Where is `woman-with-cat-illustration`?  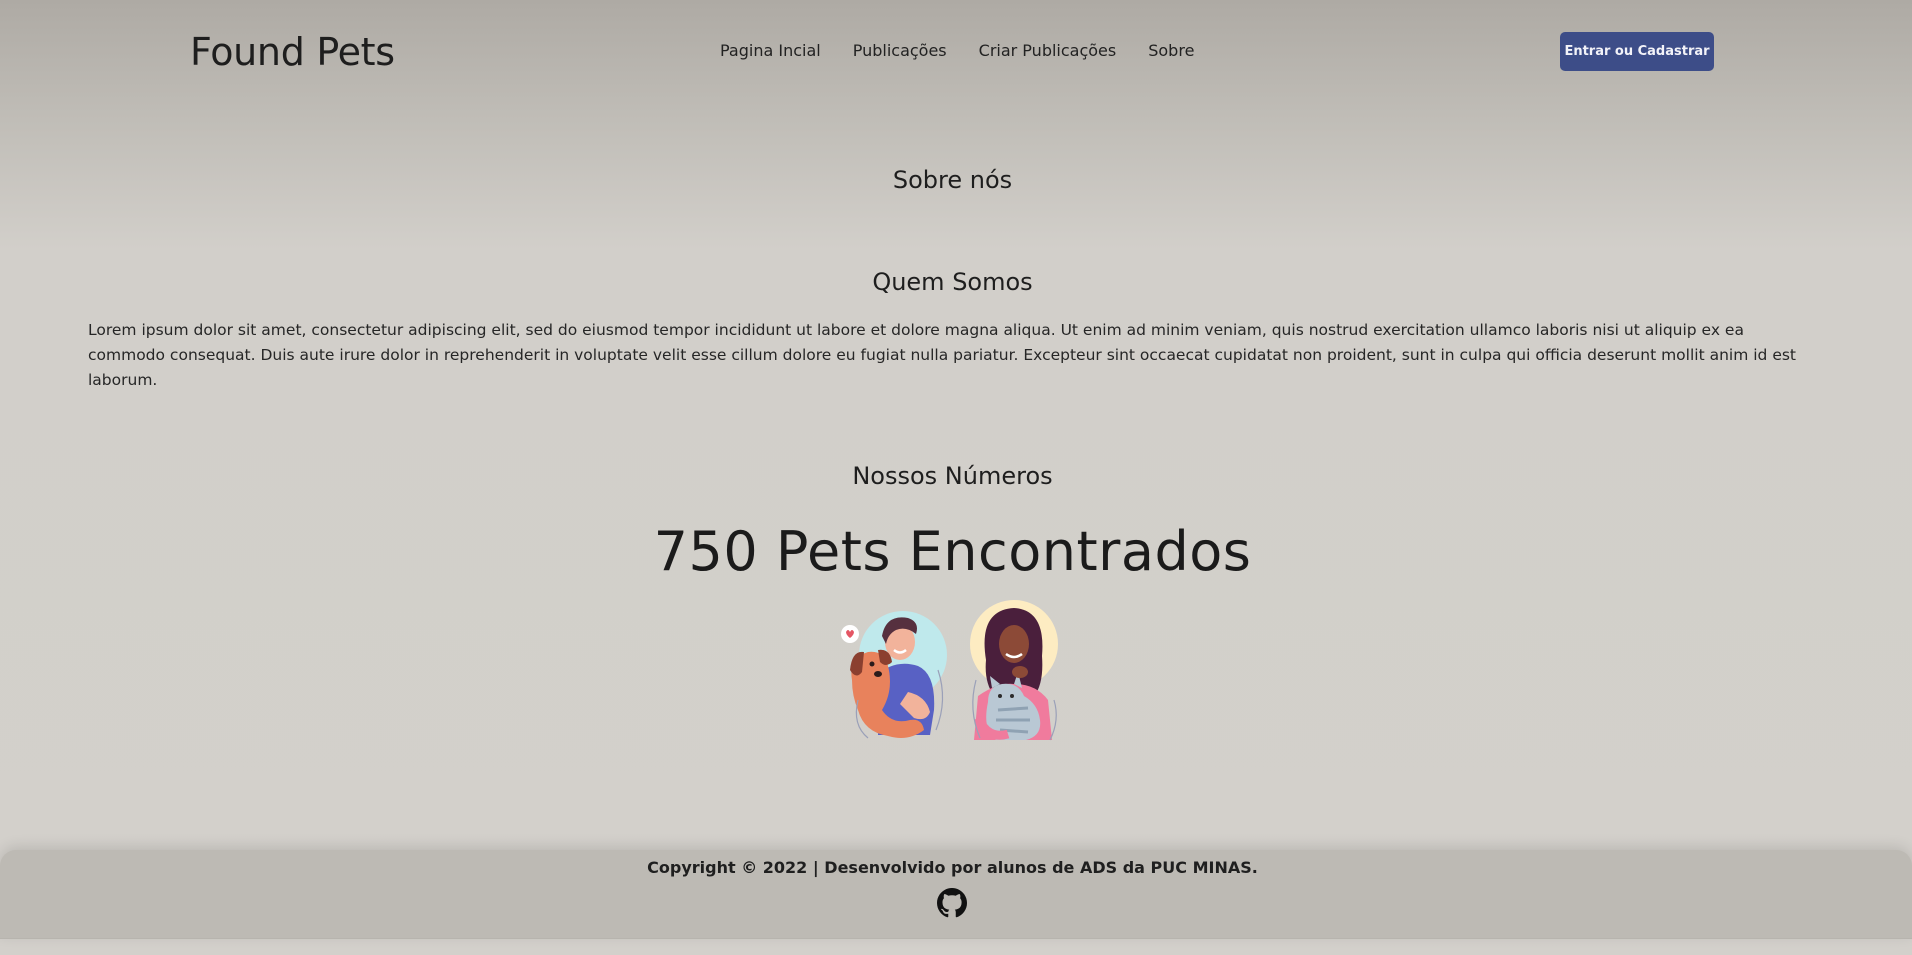 woman-with-cat-illustration is located at coordinates (1014, 670).